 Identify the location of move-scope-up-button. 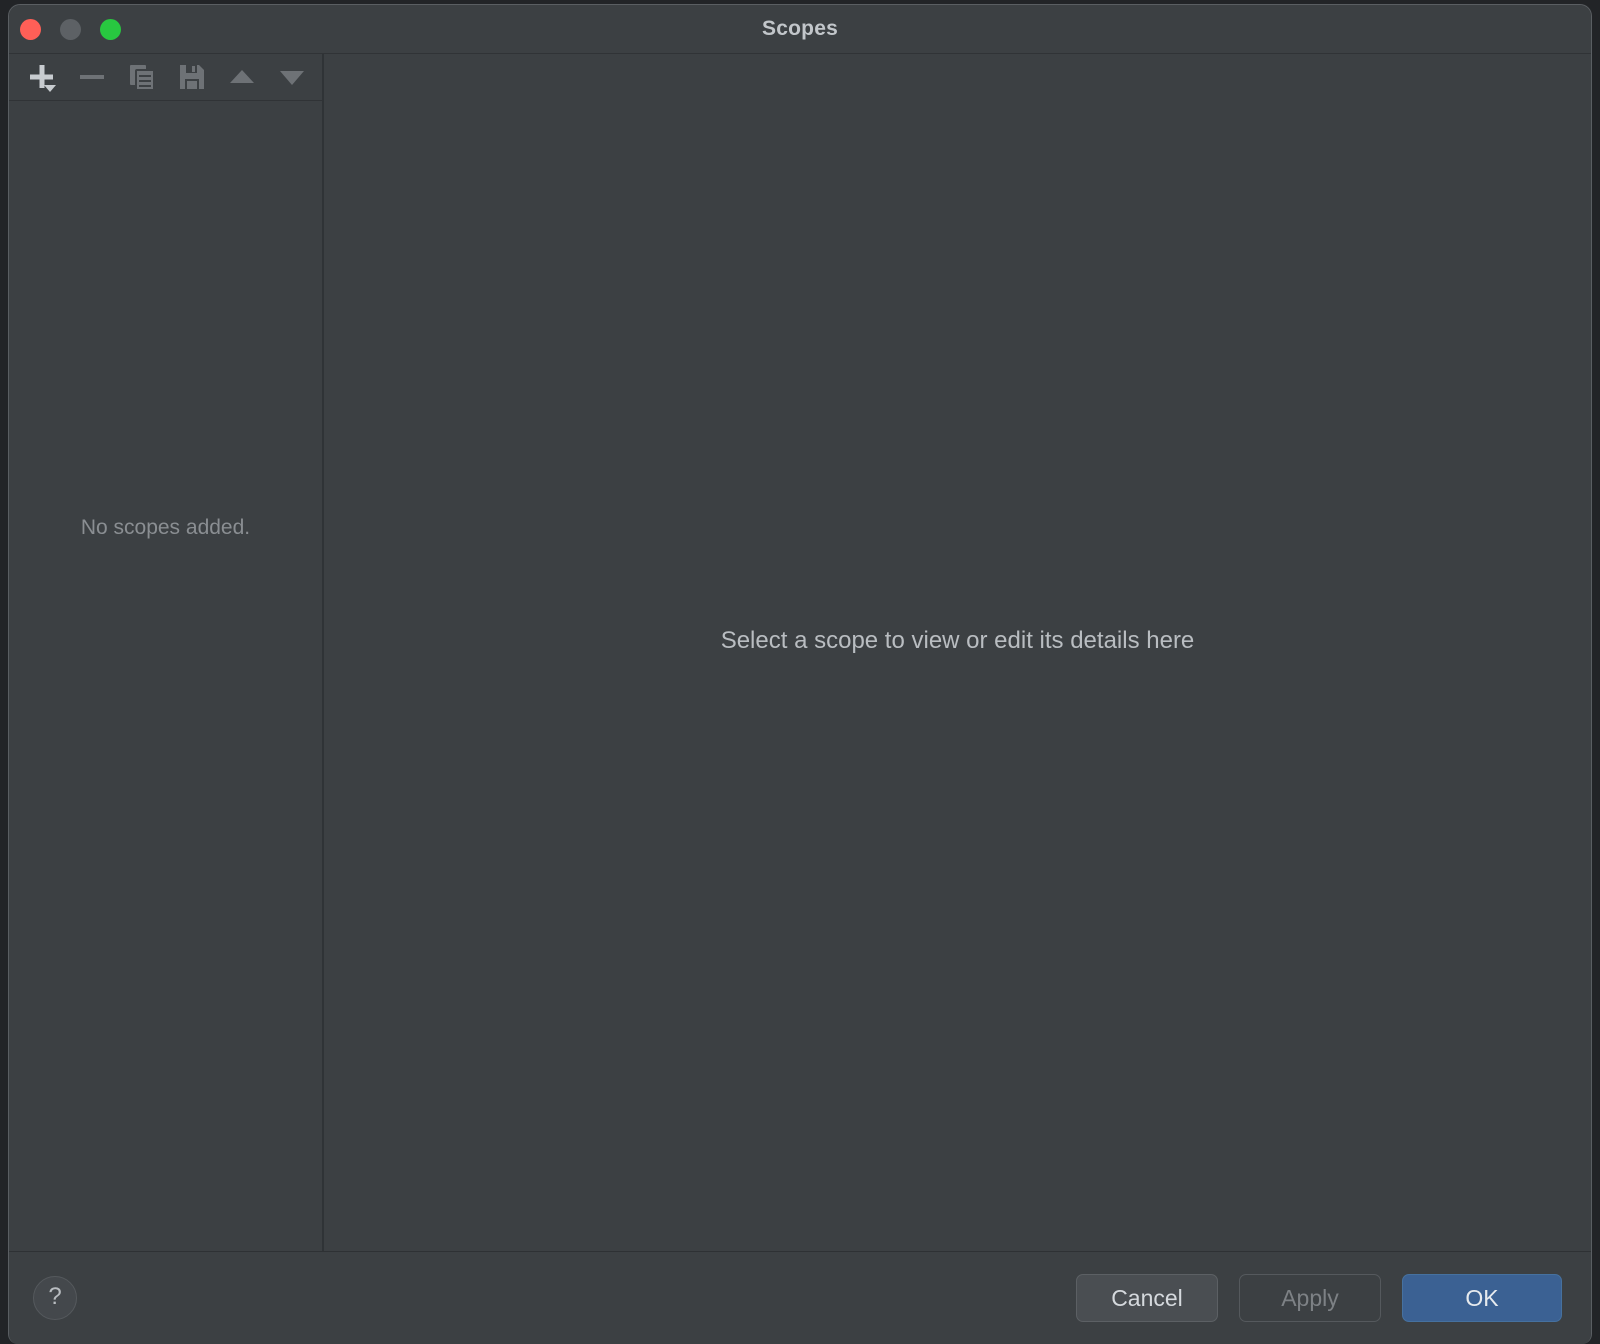
(242, 77).